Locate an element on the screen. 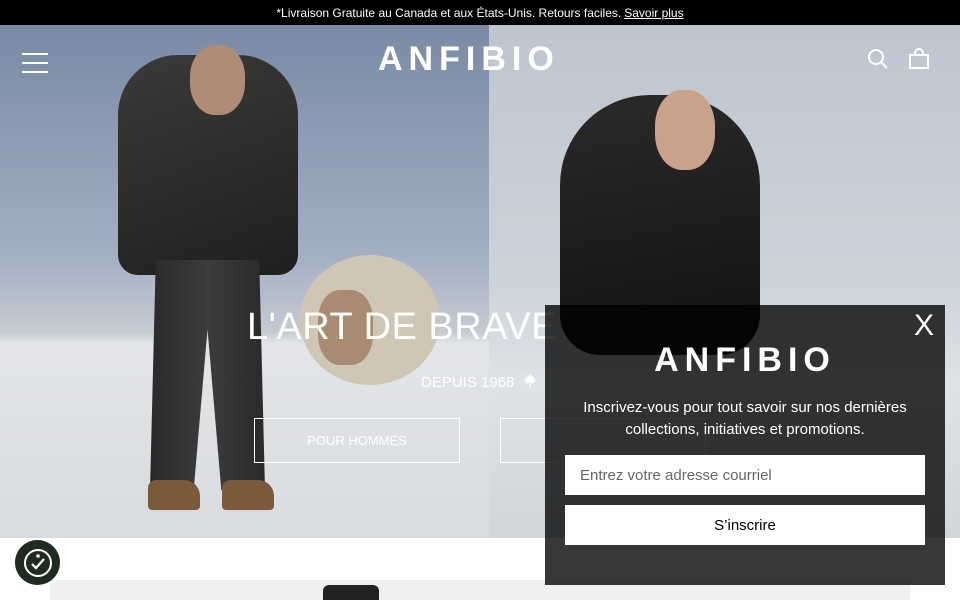 Image resolution: width=960 pixels, height=600 pixels. hamburger-menu-icon is located at coordinates (35, 63).